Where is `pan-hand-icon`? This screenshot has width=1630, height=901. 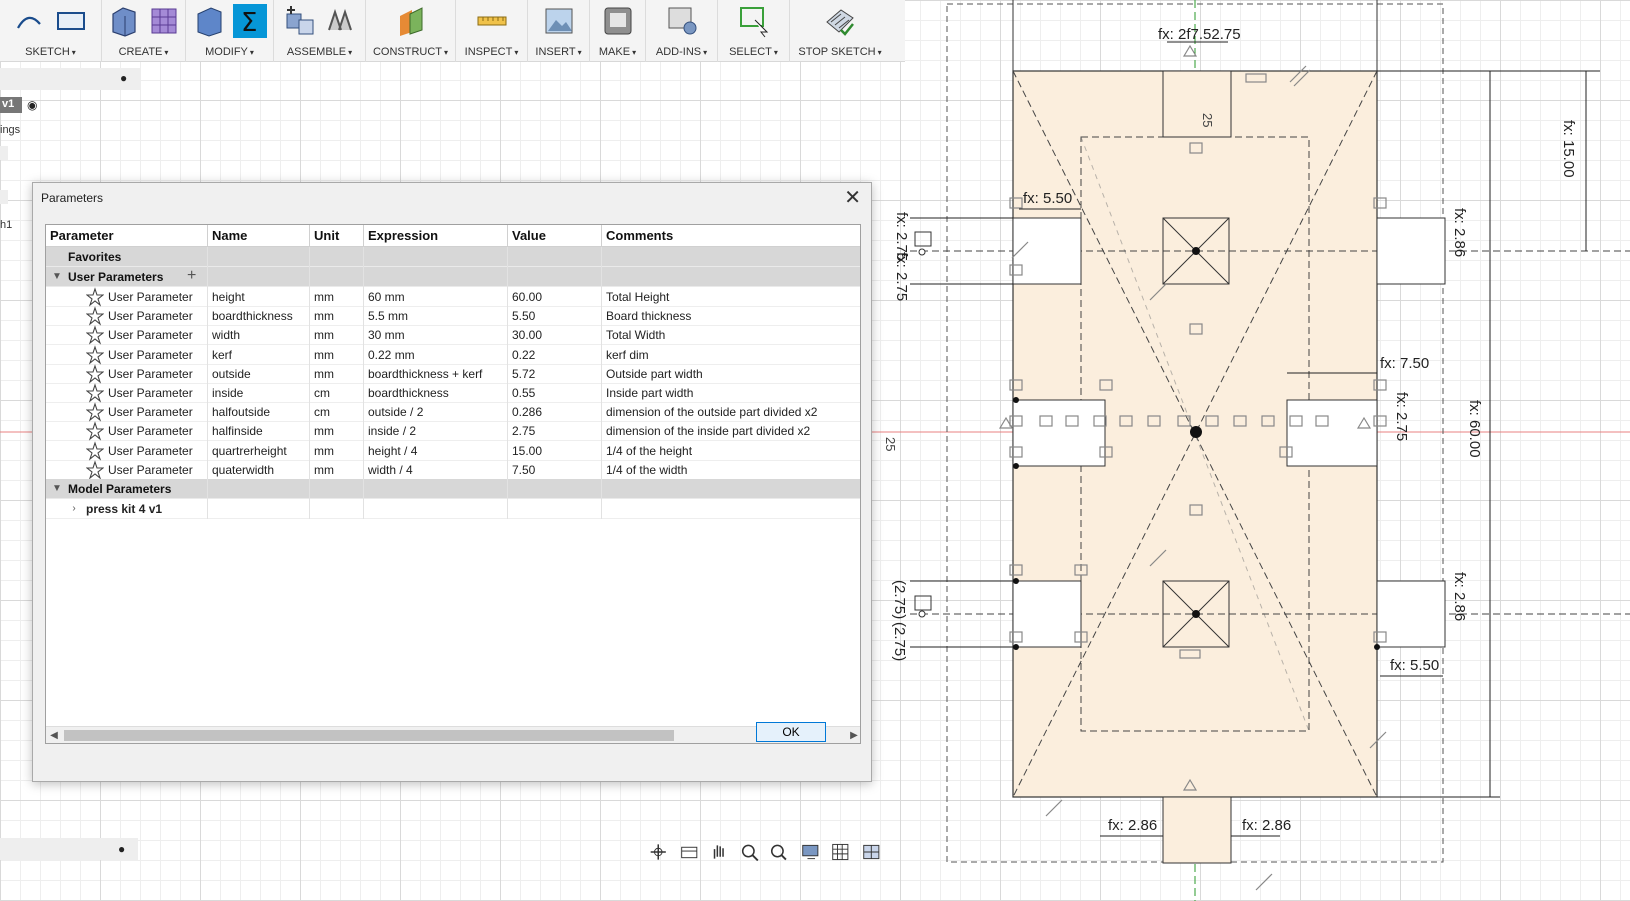 pan-hand-icon is located at coordinates (719, 852).